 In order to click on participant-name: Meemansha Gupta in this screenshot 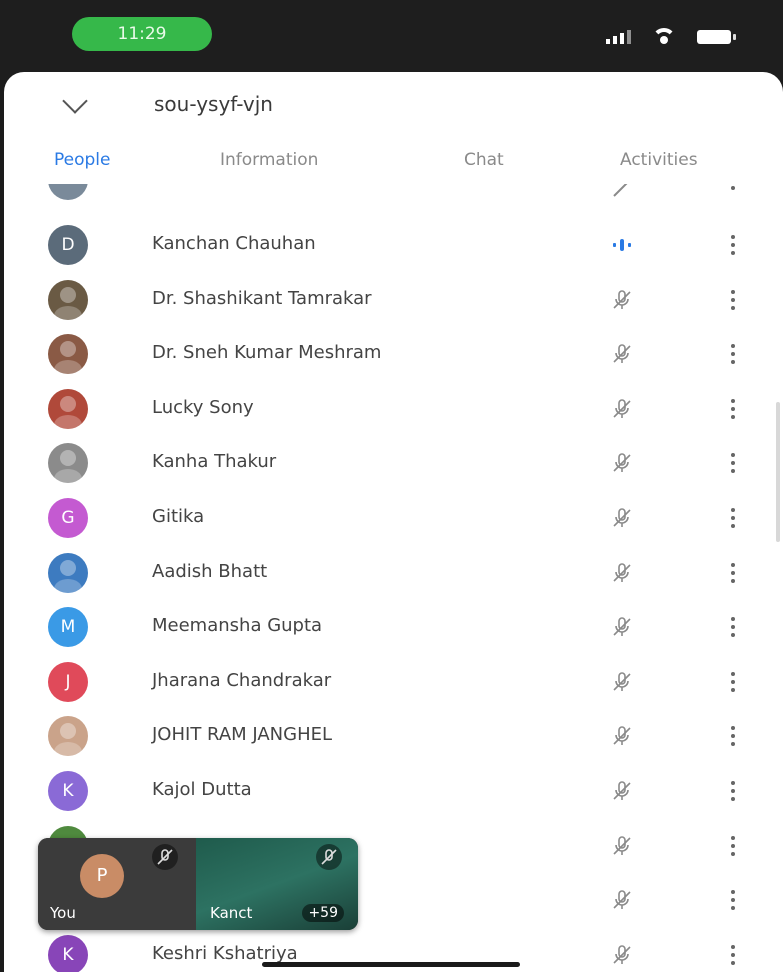, I will do `click(237, 625)`.